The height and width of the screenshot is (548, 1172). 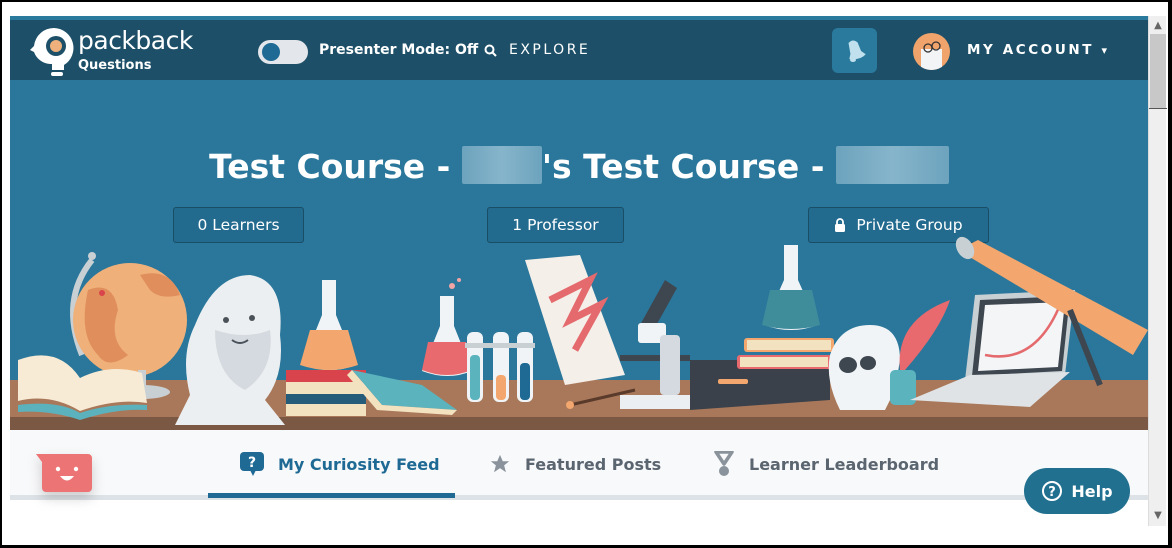 I want to click on star-icon, so click(x=500, y=463).